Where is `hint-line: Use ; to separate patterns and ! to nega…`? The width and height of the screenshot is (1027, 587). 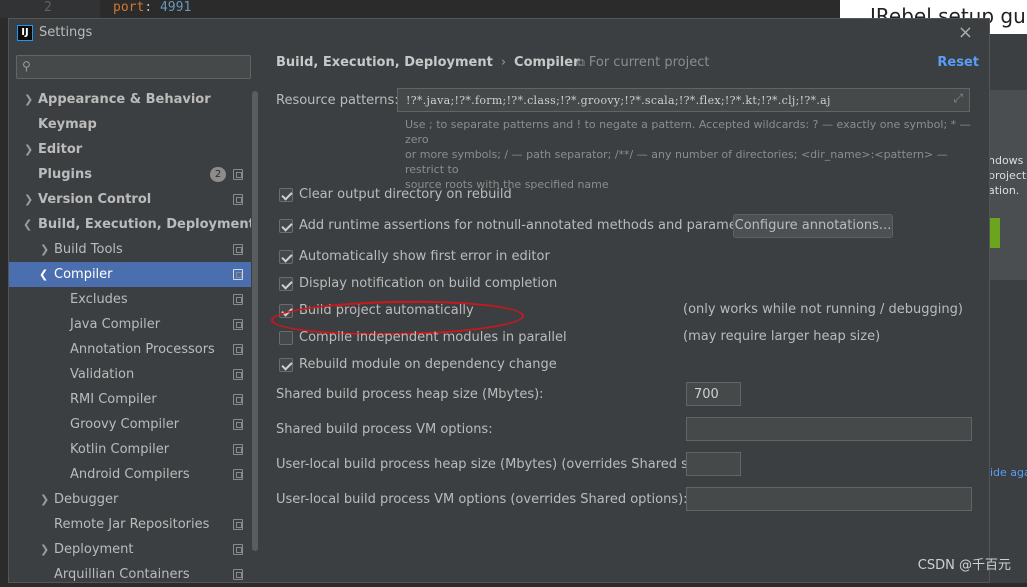 hint-line: Use ; to separate patterns and ! to nega… is located at coordinates (688, 132).